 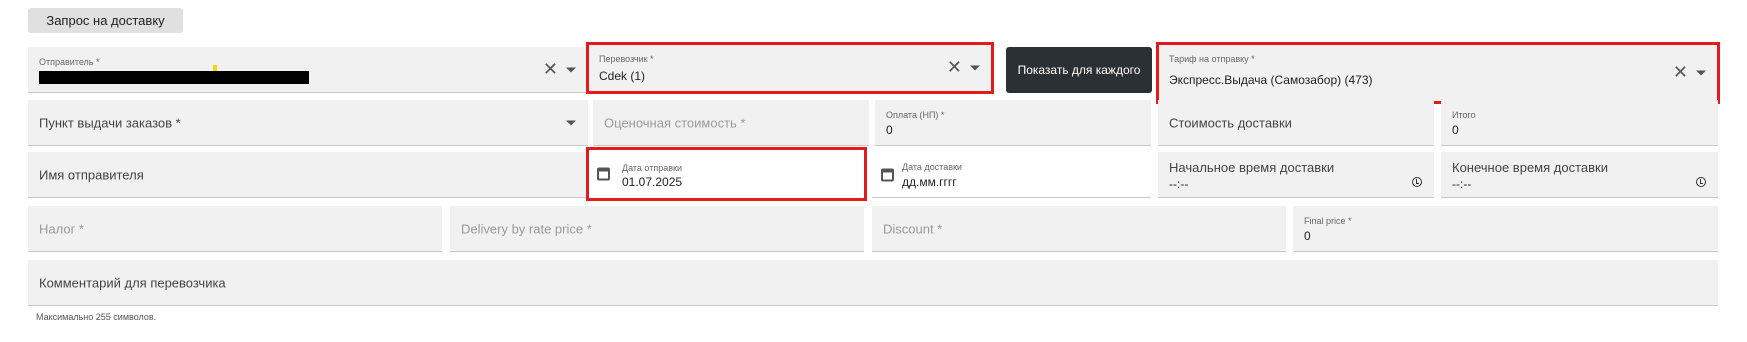 What do you see at coordinates (1212, 59) in the screenshot?
I see `tariff-label: Тариф на отправку *` at bounding box center [1212, 59].